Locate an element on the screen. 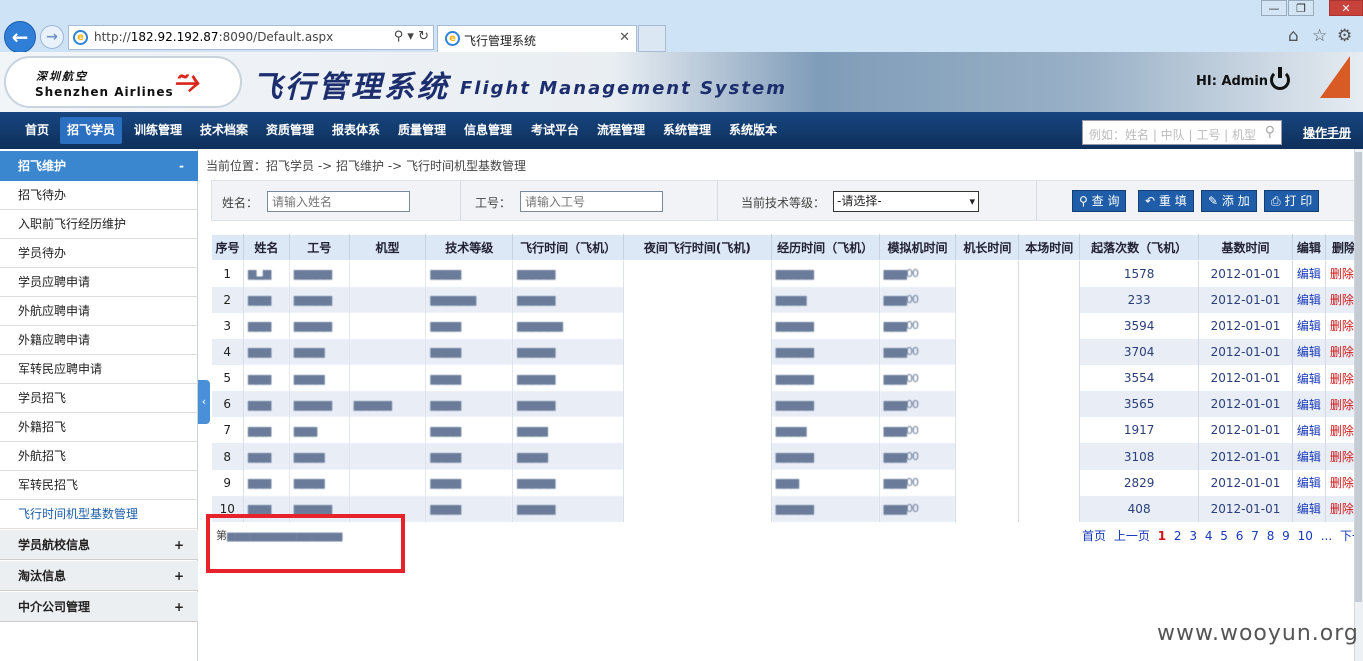  pager-prev: 上一页 is located at coordinates (1132, 536).